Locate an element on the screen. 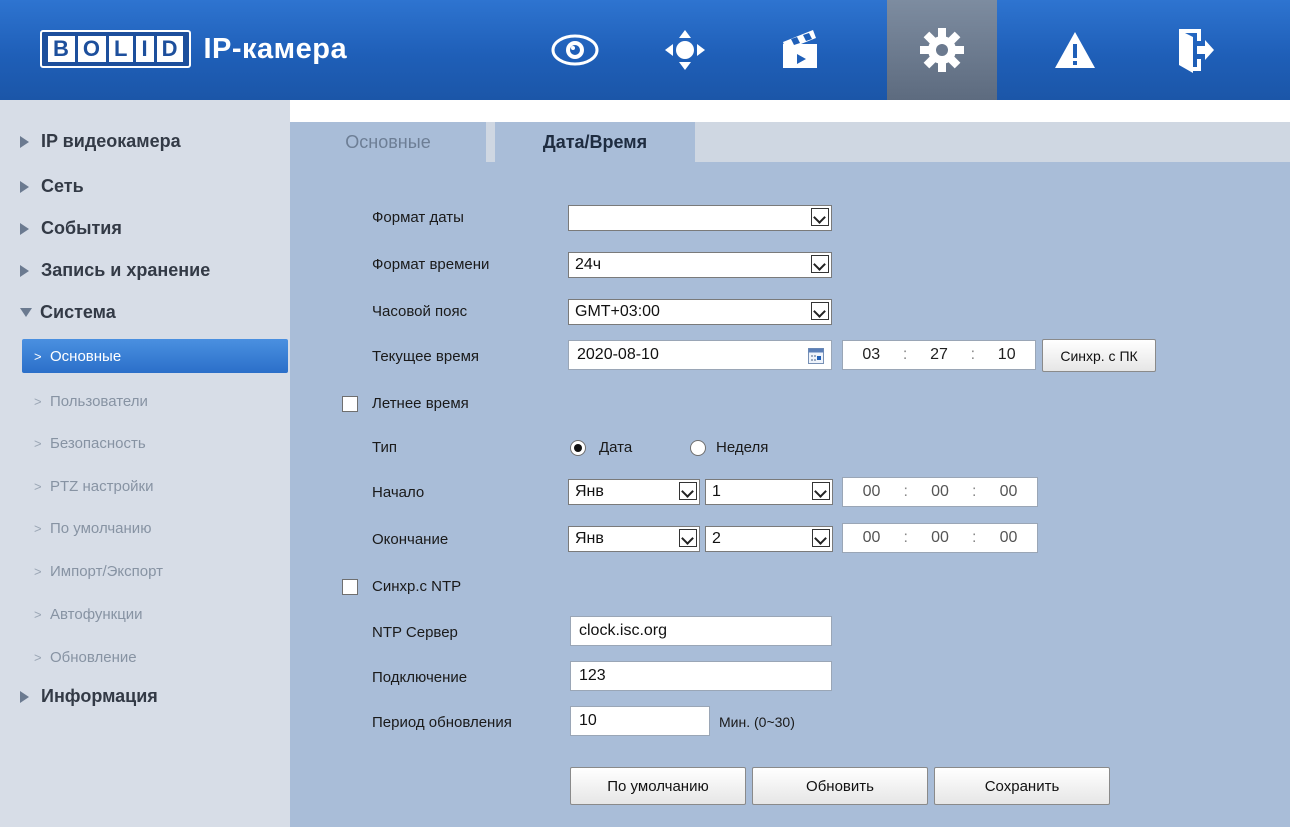  sidebar-item-import-export: > Импорт/Экспорт is located at coordinates (155, 571).